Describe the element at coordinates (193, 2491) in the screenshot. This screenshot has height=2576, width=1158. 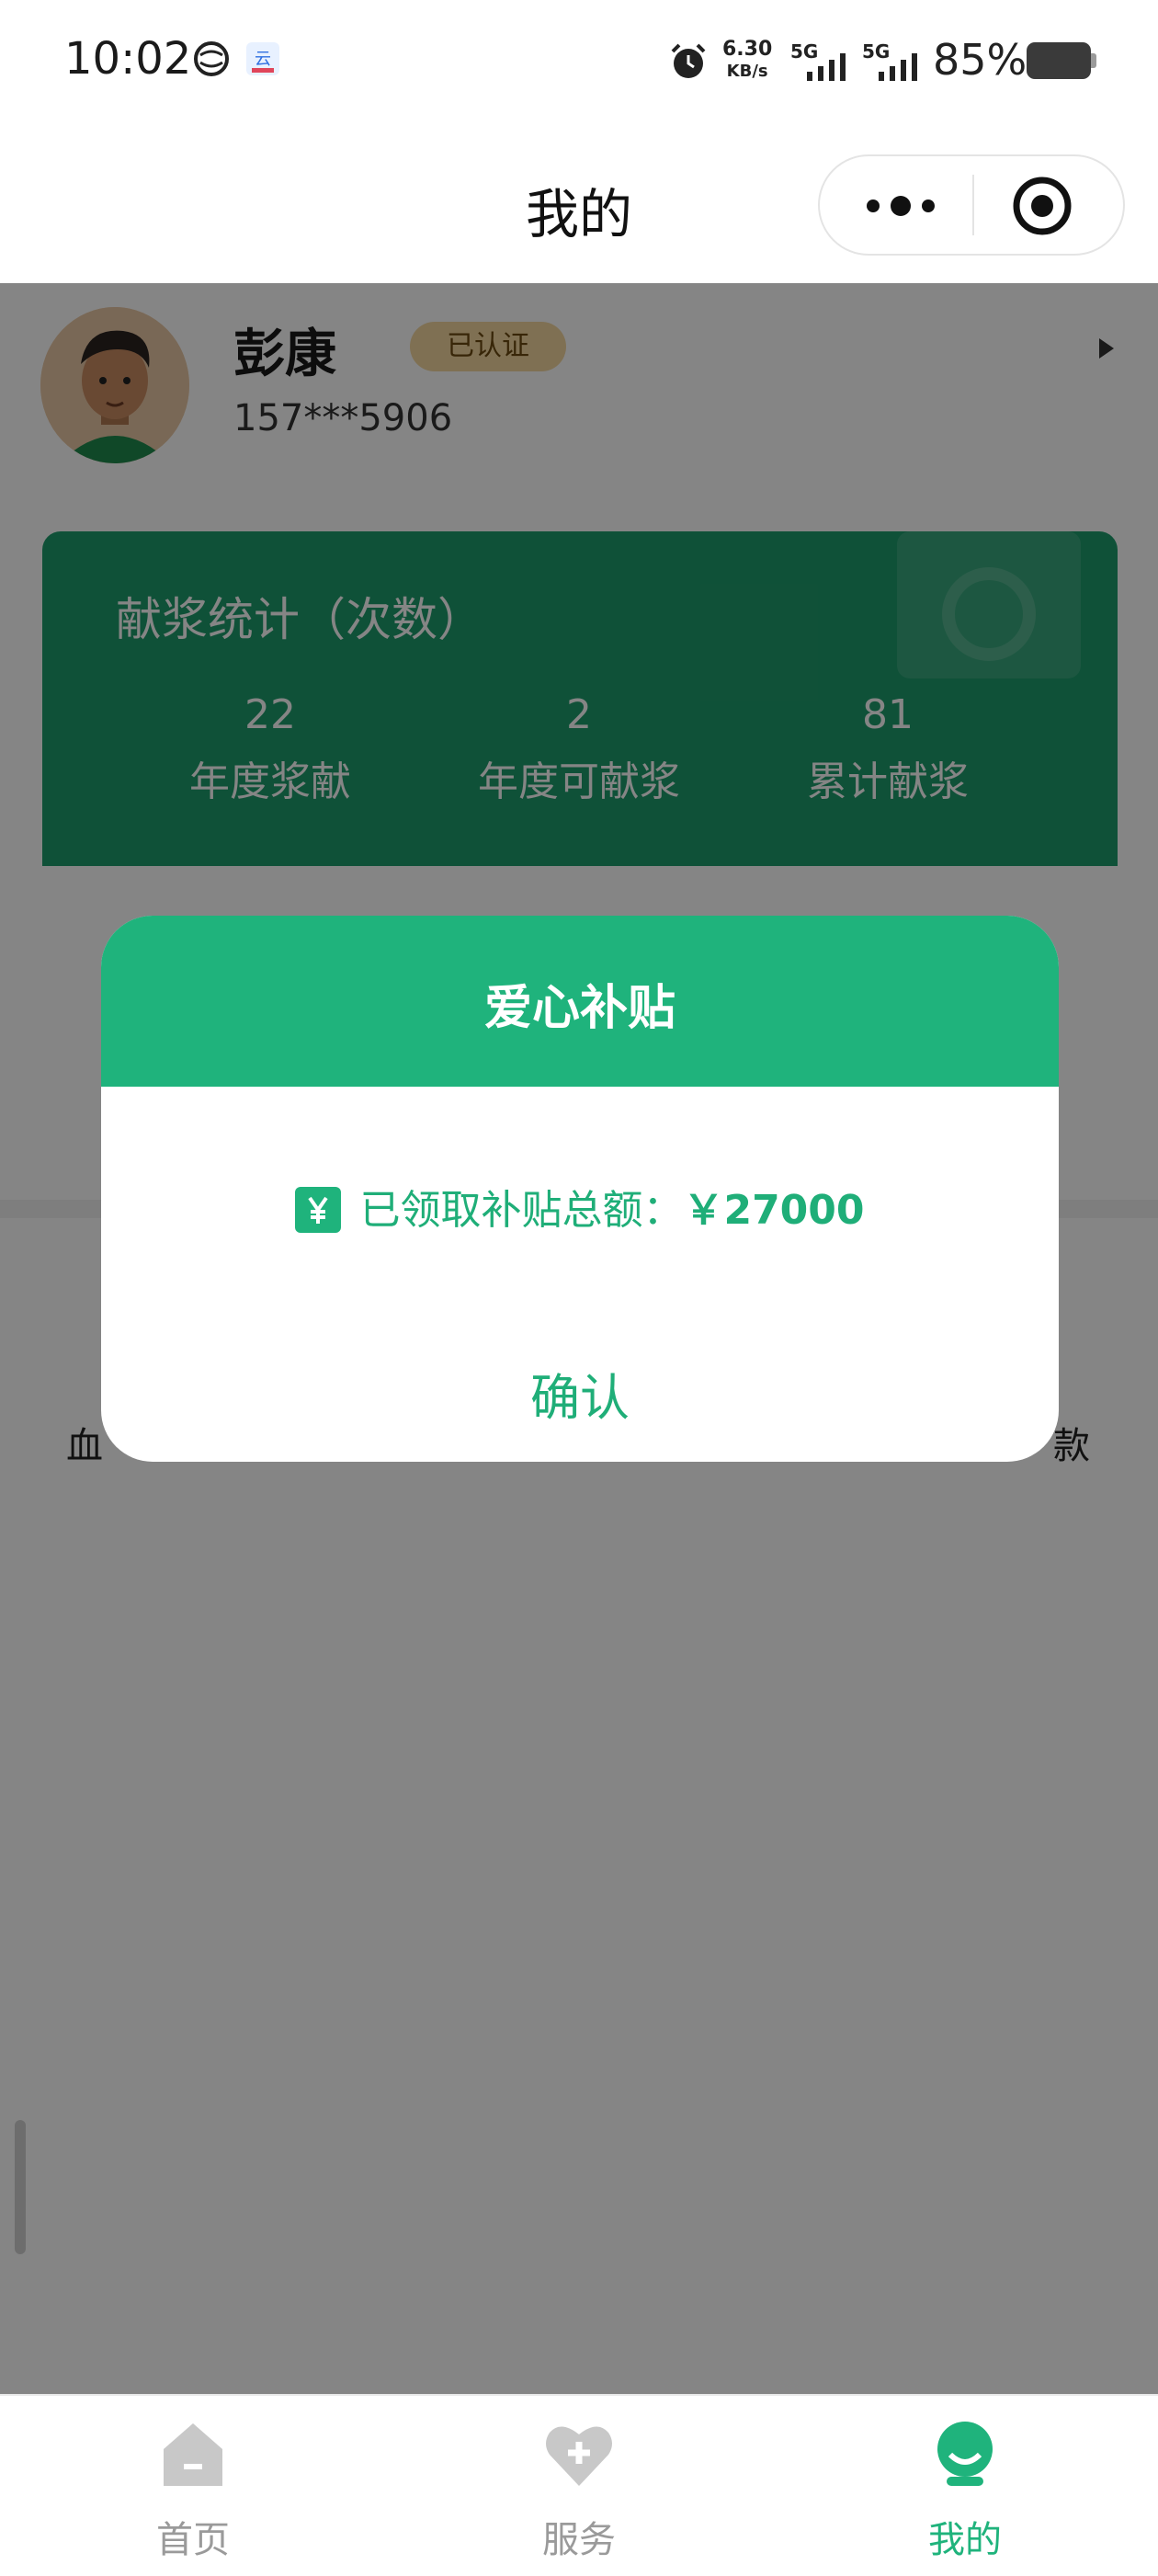
I see `tab-home: 首页` at that location.